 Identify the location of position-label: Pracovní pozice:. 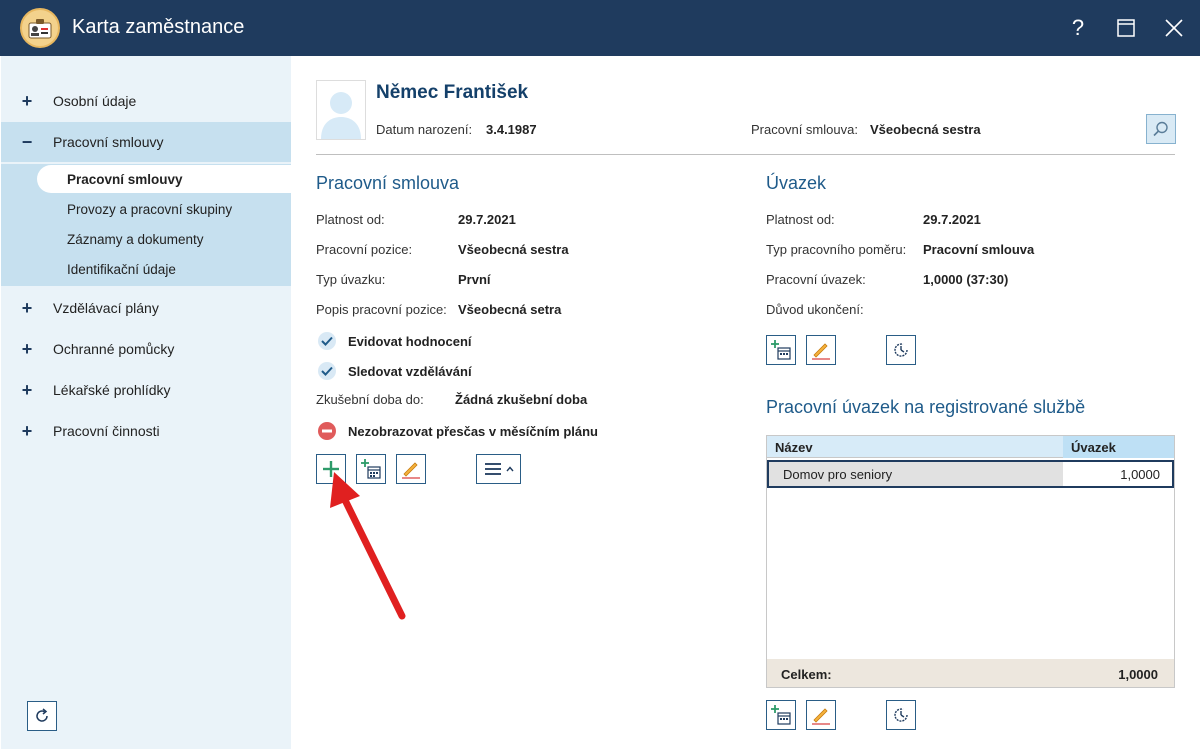
(364, 249).